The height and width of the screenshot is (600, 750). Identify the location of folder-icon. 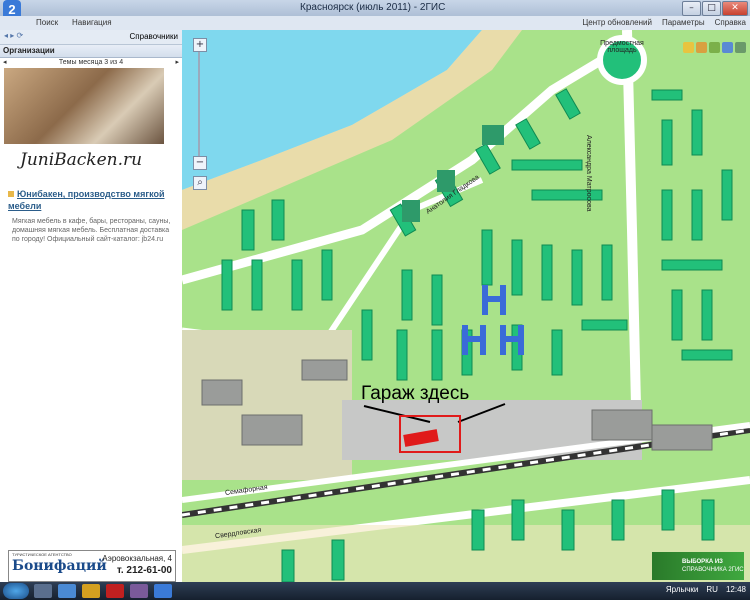
(91, 591).